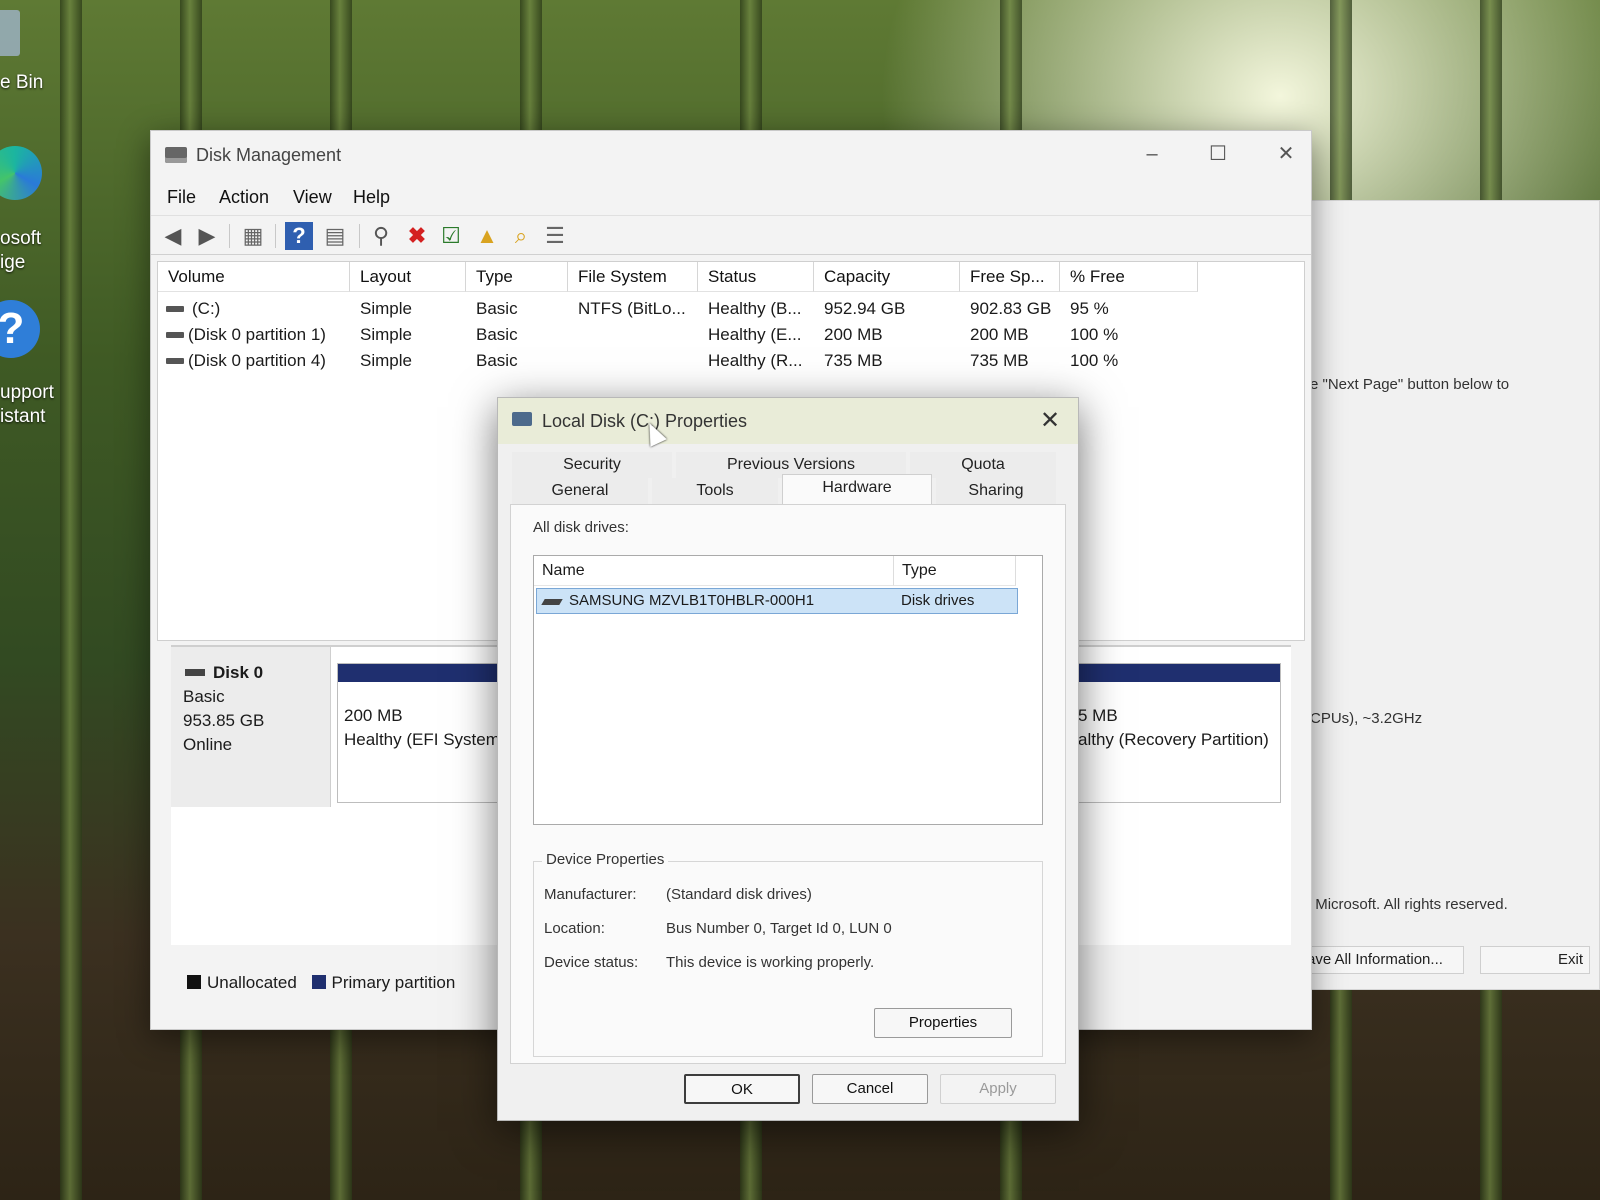 This screenshot has height=1200, width=1600. Describe the element at coordinates (999, 334) in the screenshot. I see `volume-free-space: 200 MB` at that location.